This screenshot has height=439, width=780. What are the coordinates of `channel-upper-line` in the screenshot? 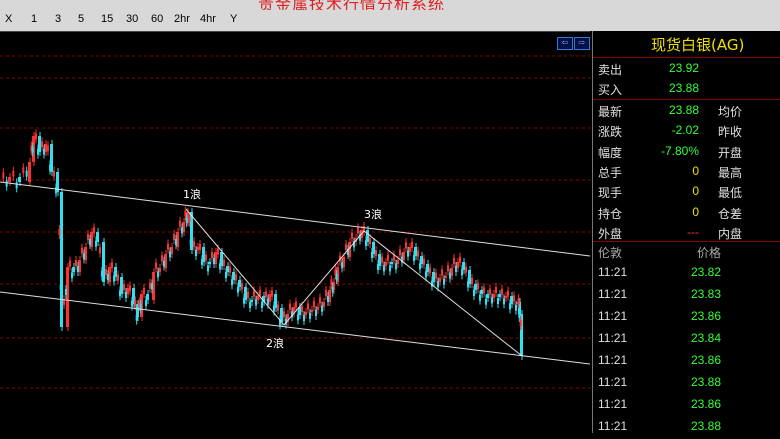 It's located at (295, 219).